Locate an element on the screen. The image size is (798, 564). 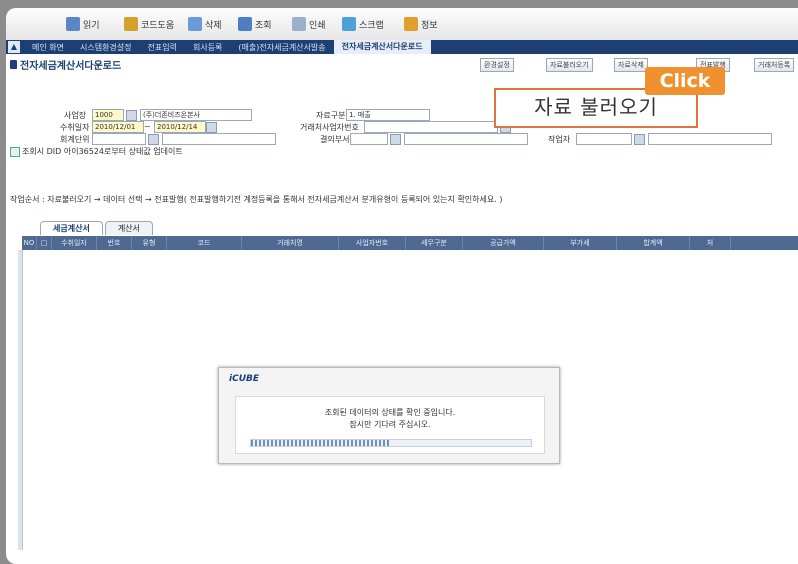
column-header: 유형 is located at coordinates (149, 243).